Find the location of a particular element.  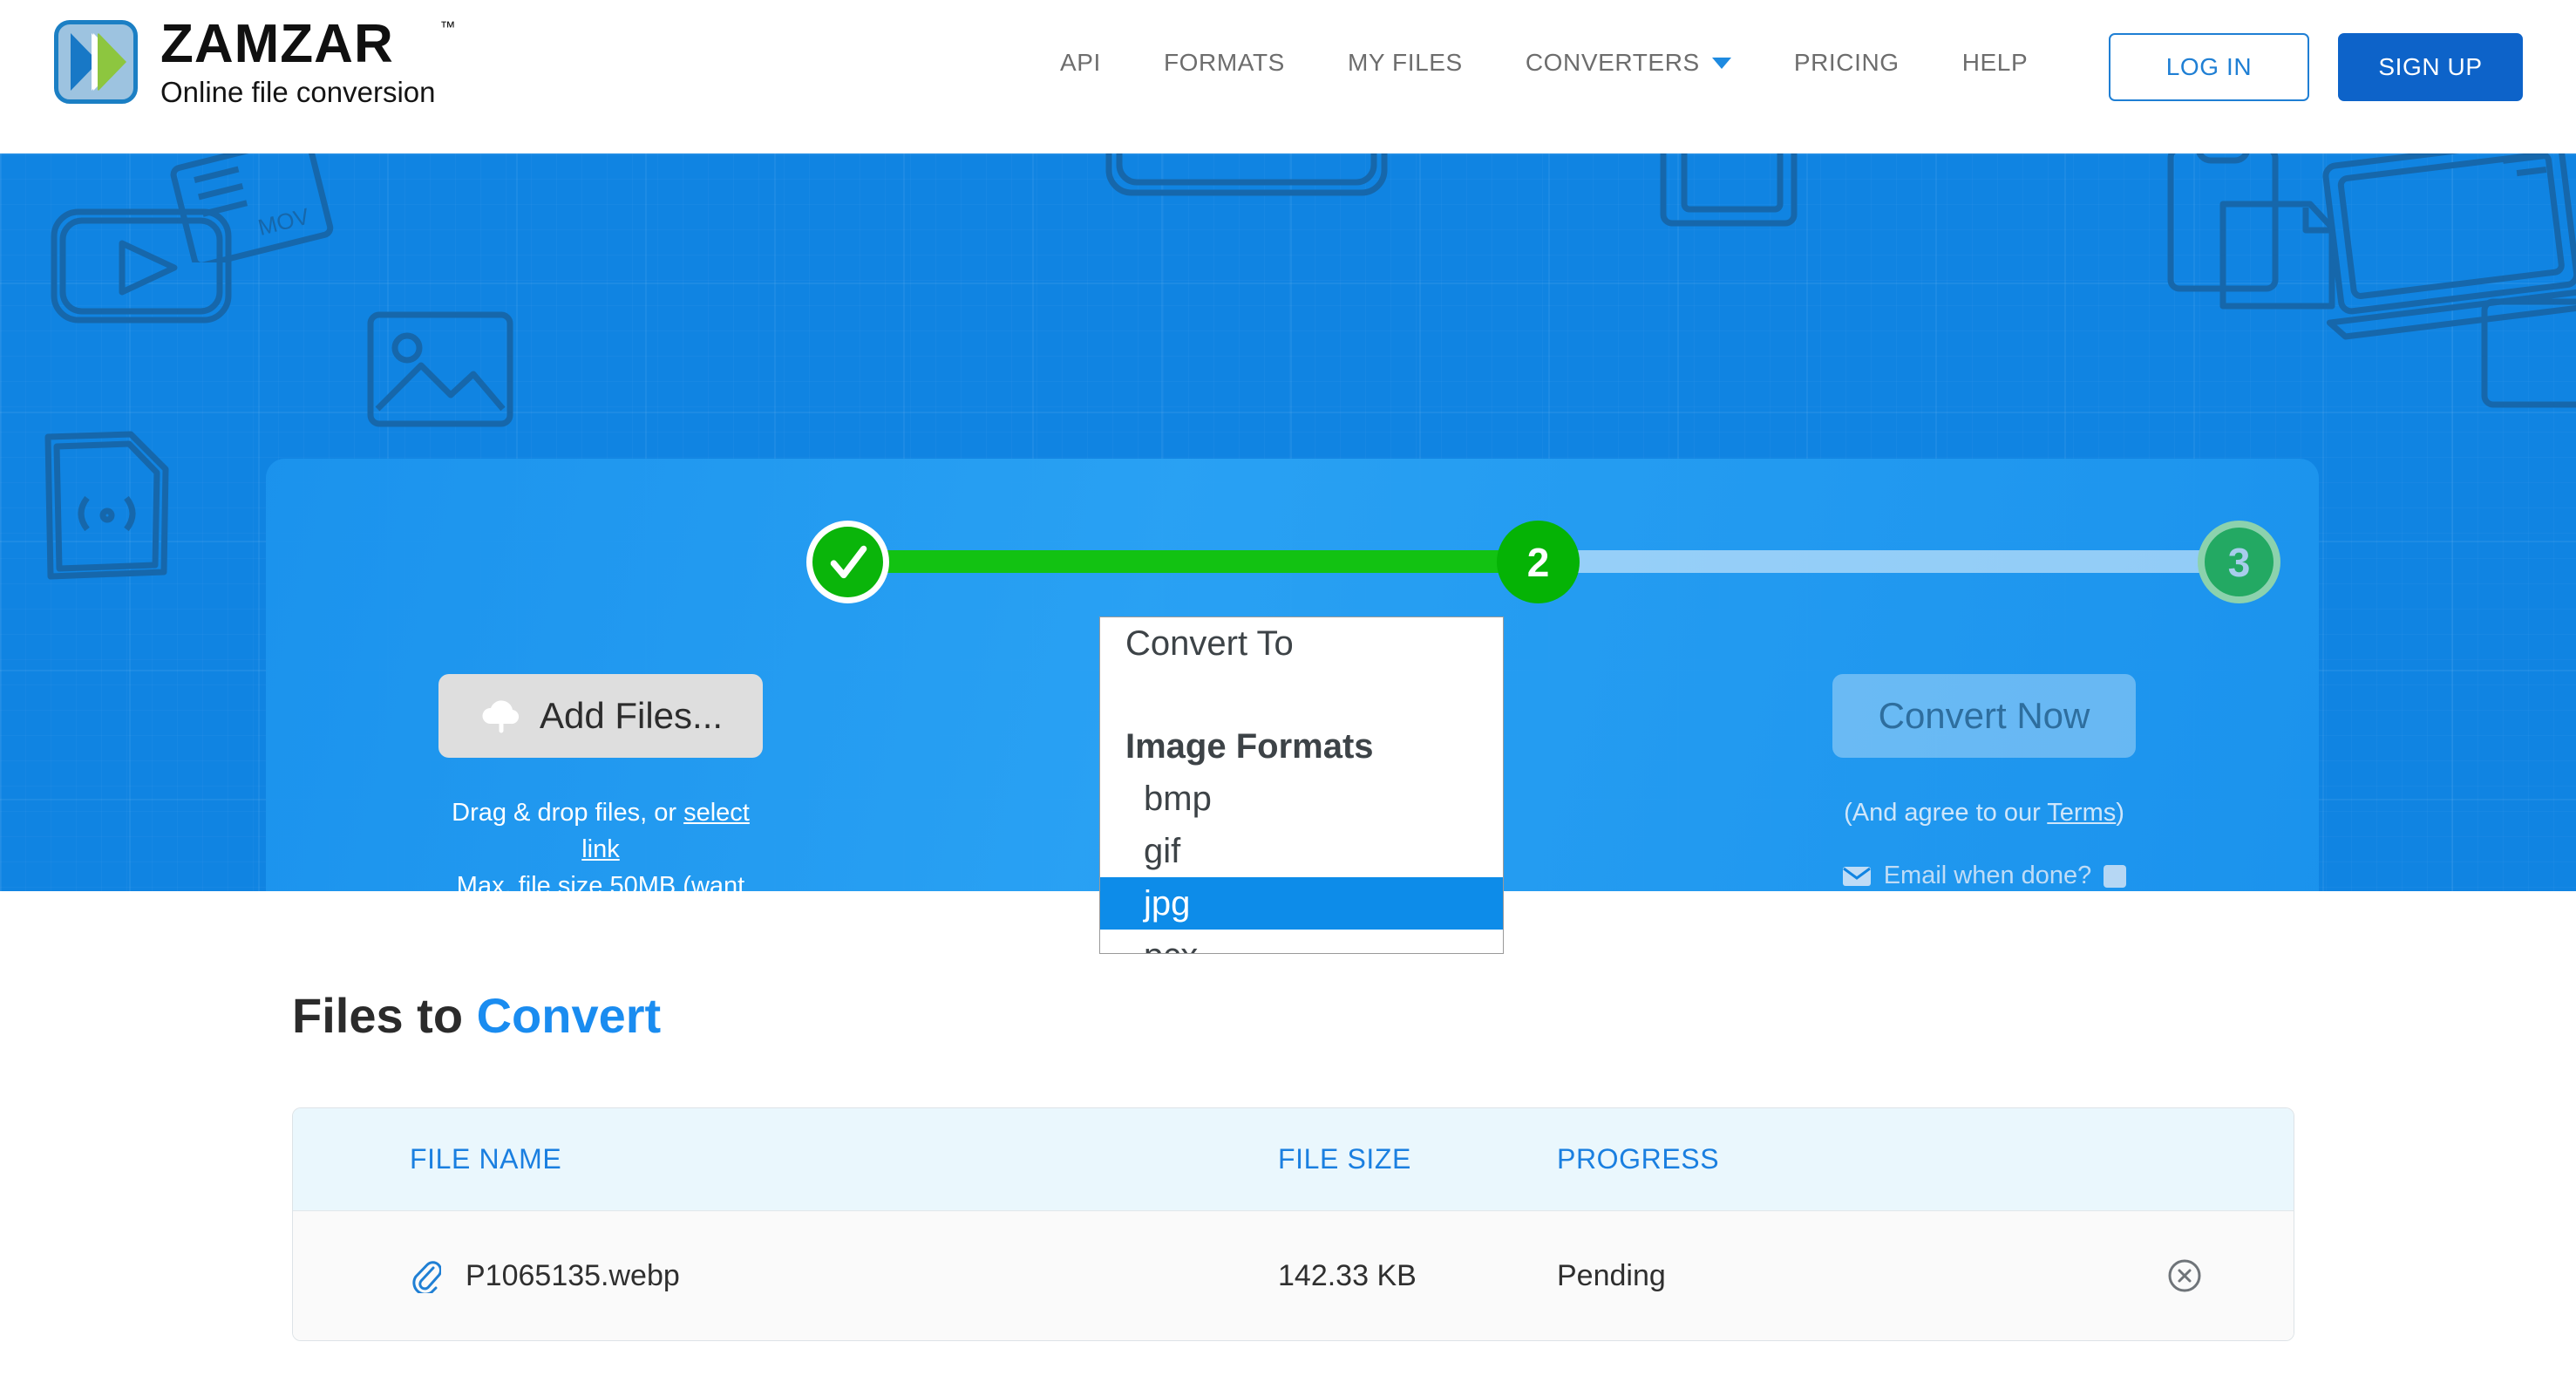

step-2-label: 2 is located at coordinates (1538, 562).